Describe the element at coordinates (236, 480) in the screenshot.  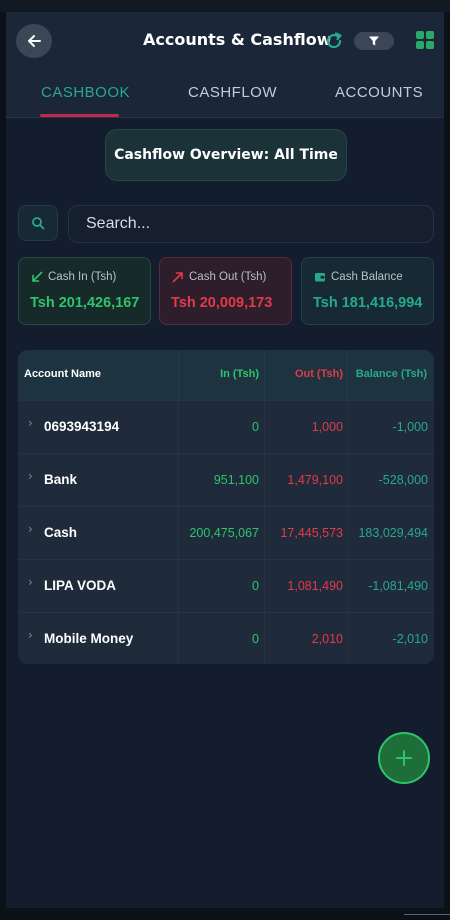
I see `cell-in: 951,100` at that location.